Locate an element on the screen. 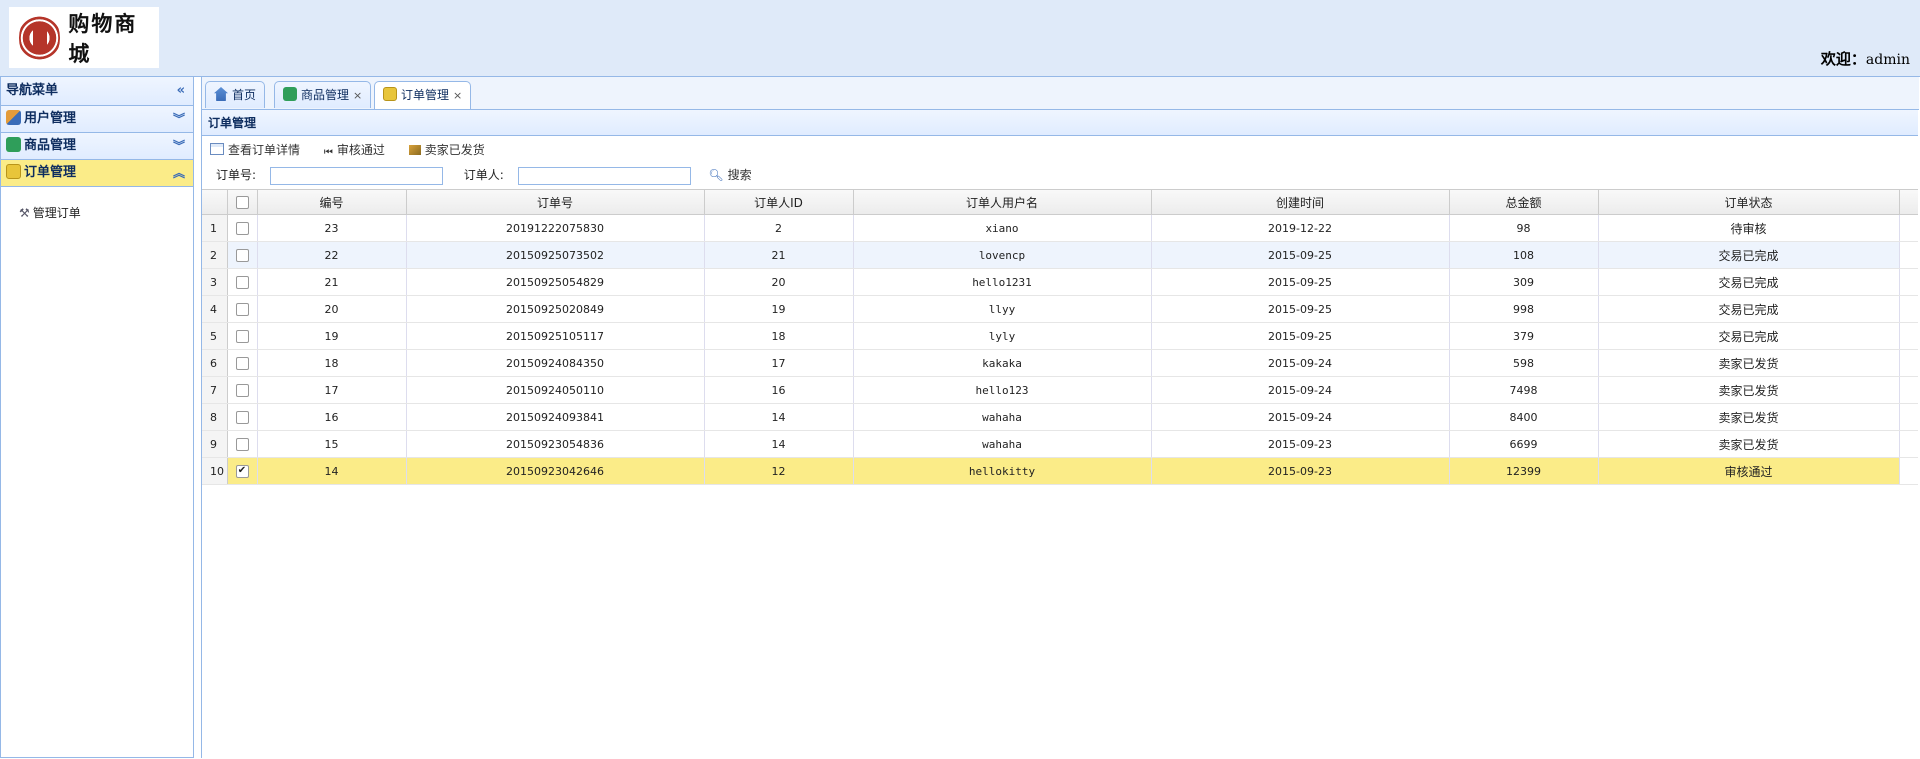 The height and width of the screenshot is (759, 1920). view-order-detail-button: 查看订单详情 is located at coordinates (255, 150).